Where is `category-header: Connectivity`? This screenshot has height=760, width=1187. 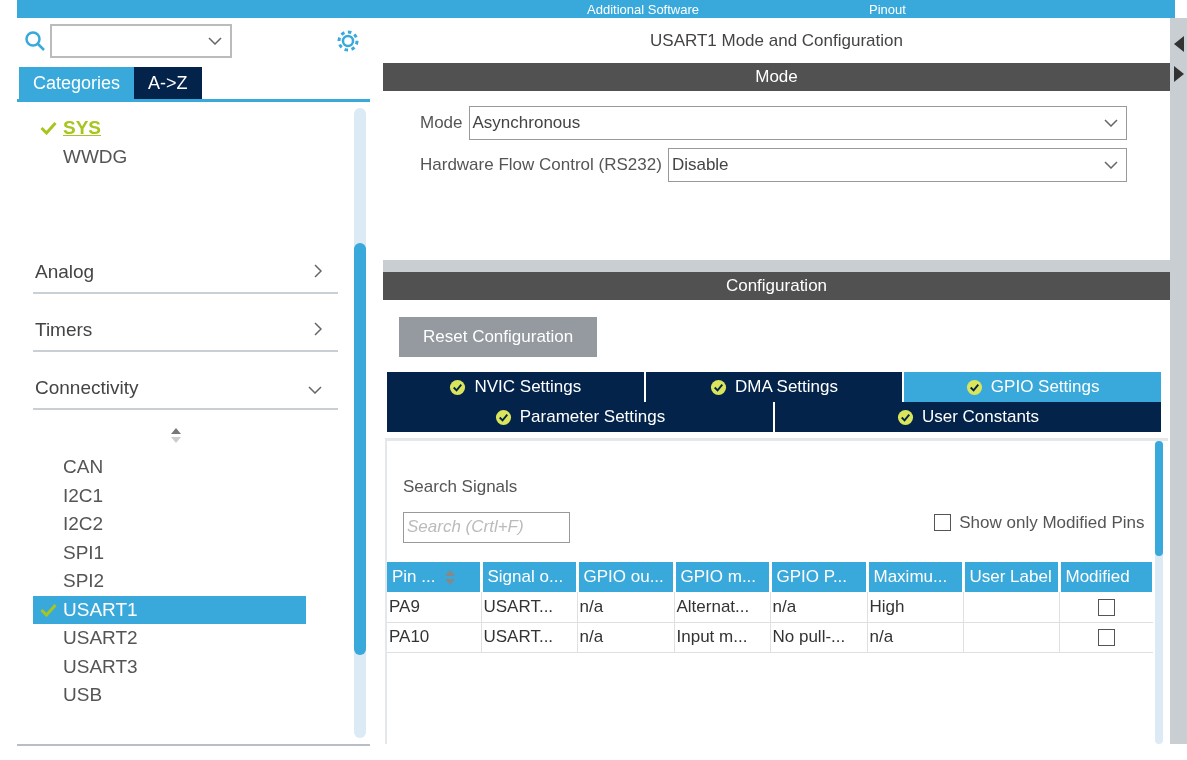 category-header: Connectivity is located at coordinates (185, 381).